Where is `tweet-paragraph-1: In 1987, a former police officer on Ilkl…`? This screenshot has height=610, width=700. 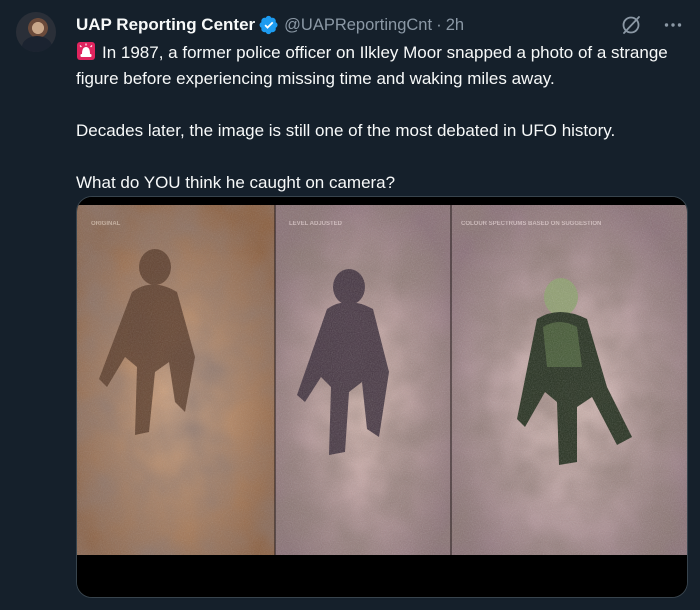 tweet-paragraph-1: In 1987, a former police officer on Ilkl… is located at coordinates (381, 66).